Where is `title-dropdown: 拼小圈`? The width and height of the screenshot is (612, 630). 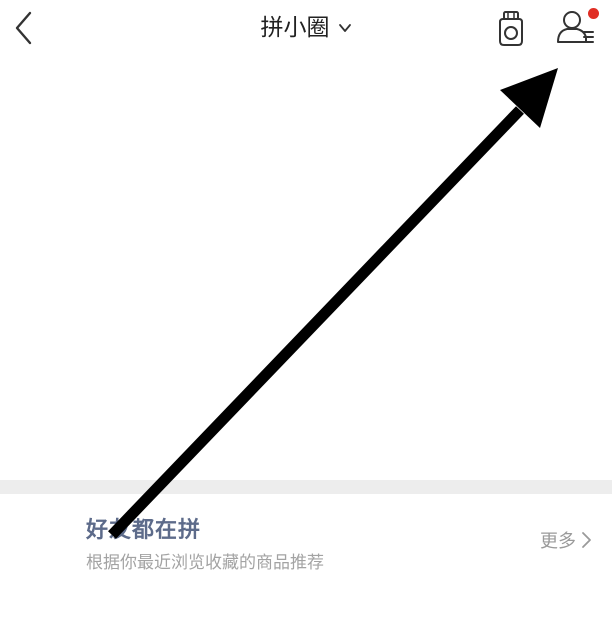 title-dropdown: 拼小圈 is located at coordinates (306, 28).